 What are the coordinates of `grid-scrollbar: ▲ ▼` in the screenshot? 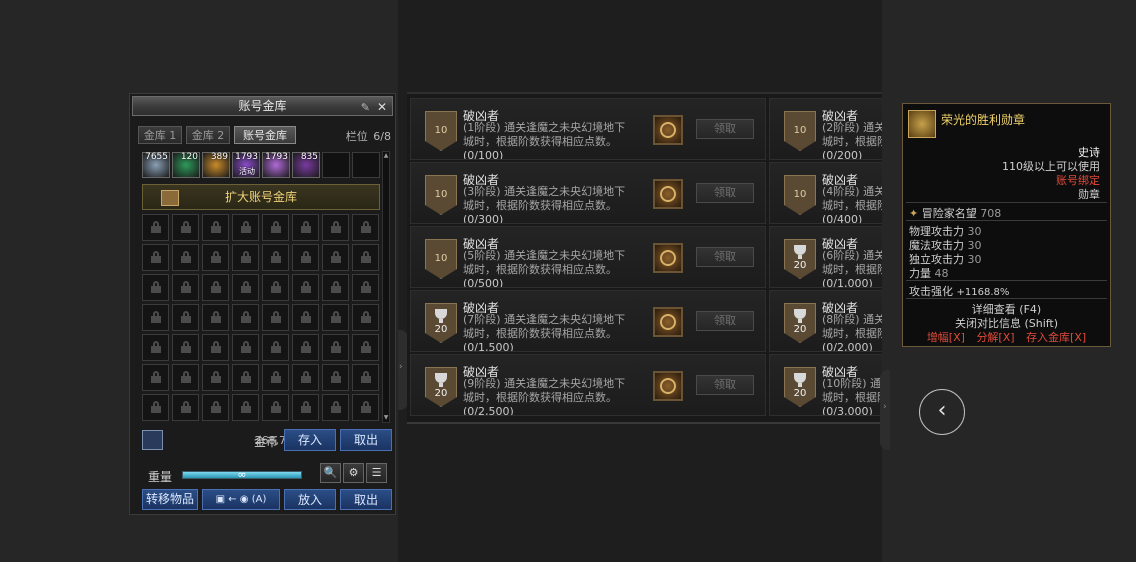 It's located at (386, 287).